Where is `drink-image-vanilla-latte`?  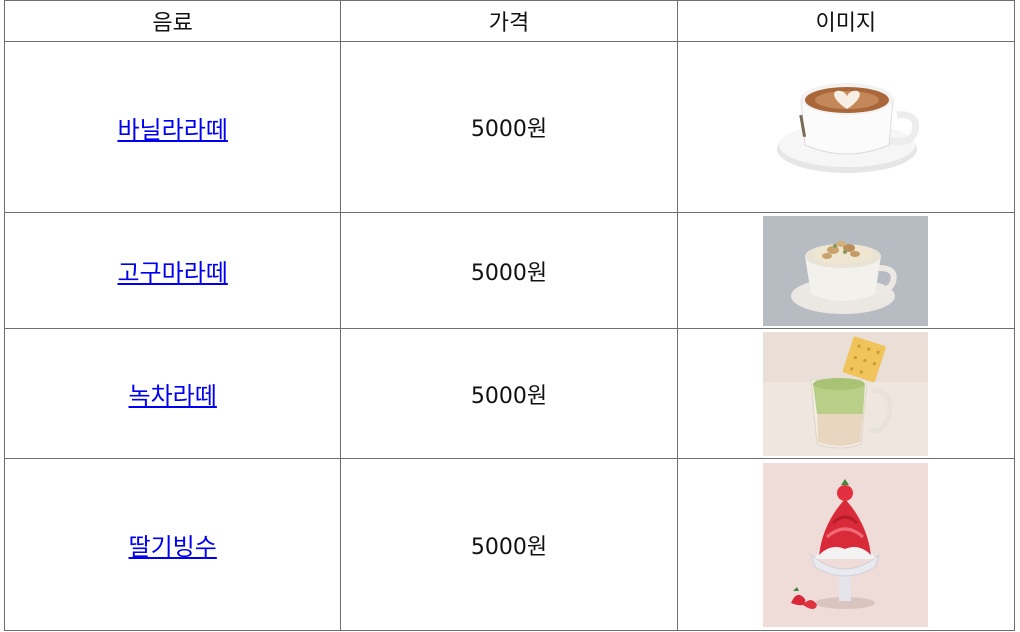 drink-image-vanilla-latte is located at coordinates (845, 127).